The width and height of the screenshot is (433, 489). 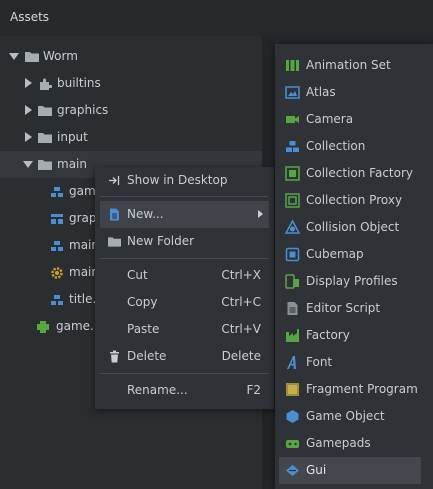 I want to click on submenu-item-gamepads: Gamepads, so click(x=354, y=443).